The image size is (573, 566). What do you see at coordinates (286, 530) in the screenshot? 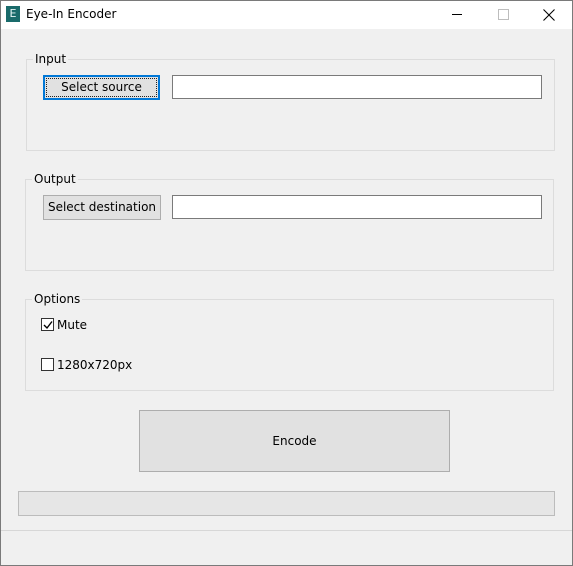
I see `status-strip-divider` at bounding box center [286, 530].